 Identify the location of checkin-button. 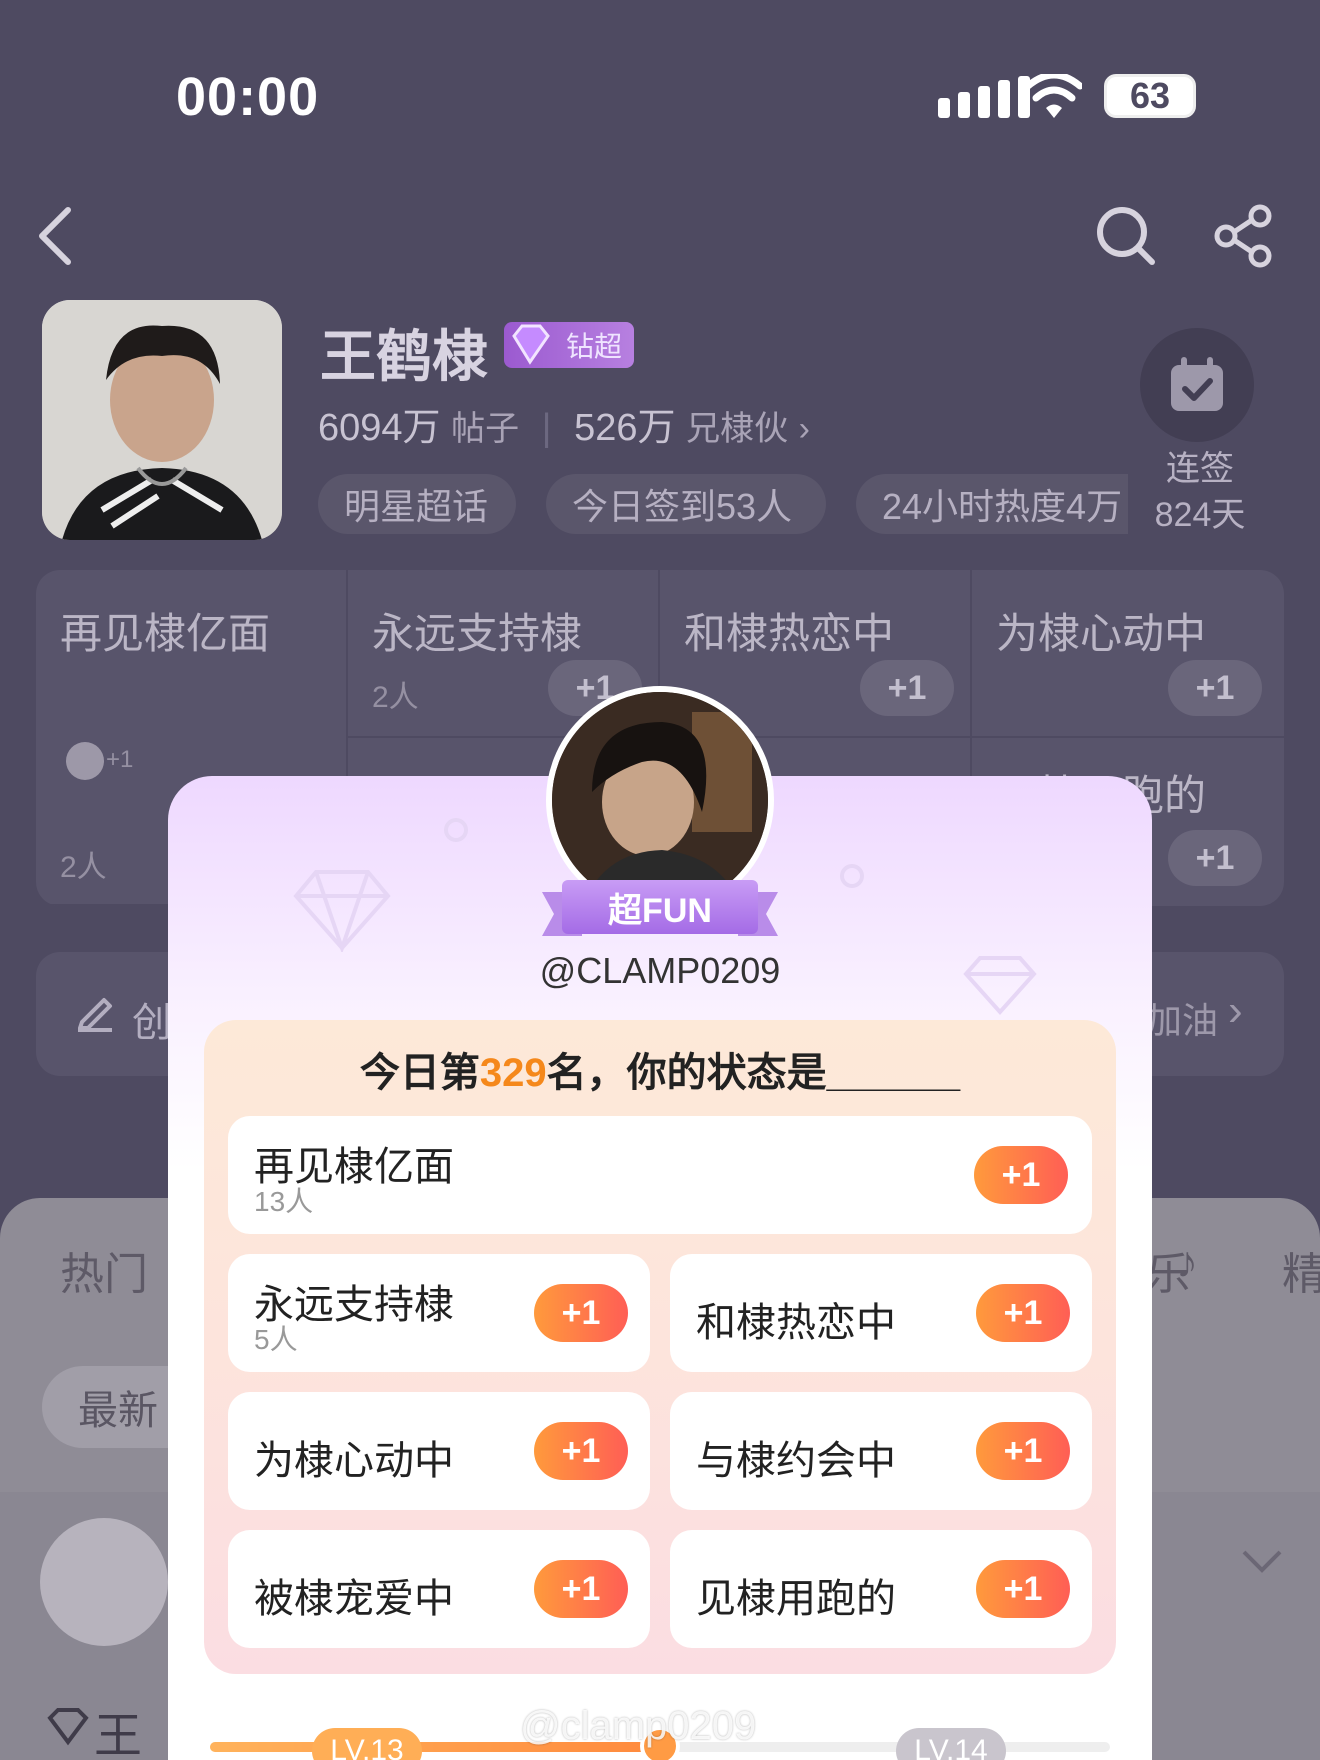
(1197, 385).